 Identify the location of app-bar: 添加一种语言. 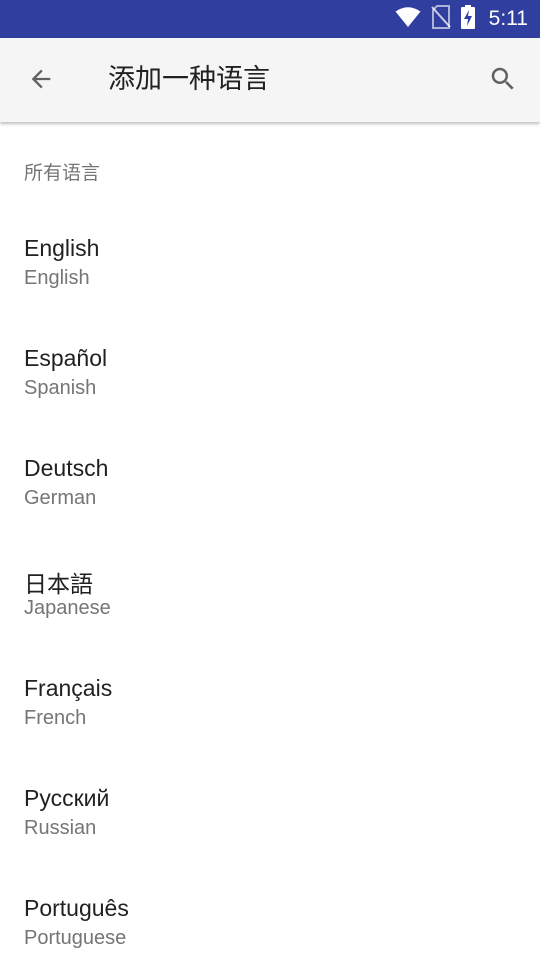
(270, 80).